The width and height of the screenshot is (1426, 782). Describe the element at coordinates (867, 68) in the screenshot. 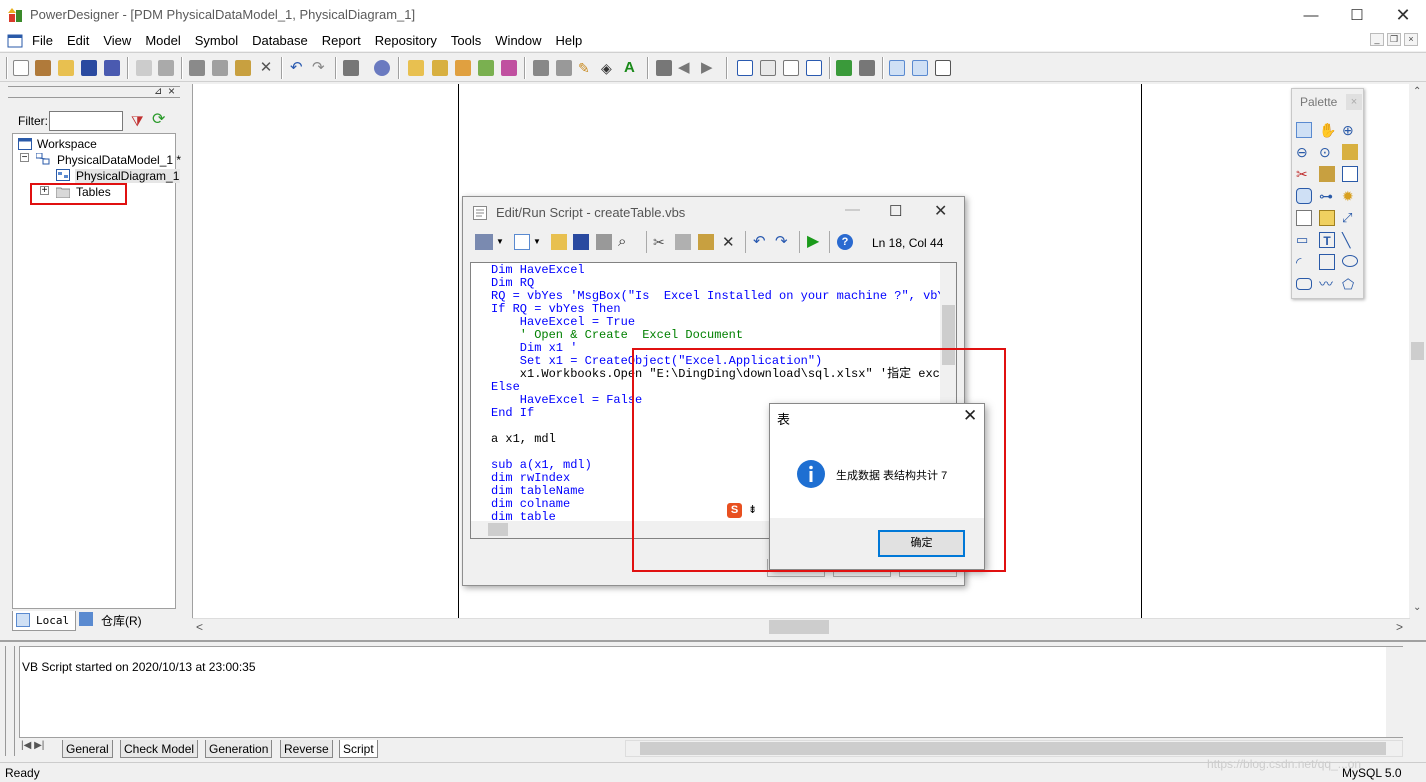

I see `grid-icon` at that location.